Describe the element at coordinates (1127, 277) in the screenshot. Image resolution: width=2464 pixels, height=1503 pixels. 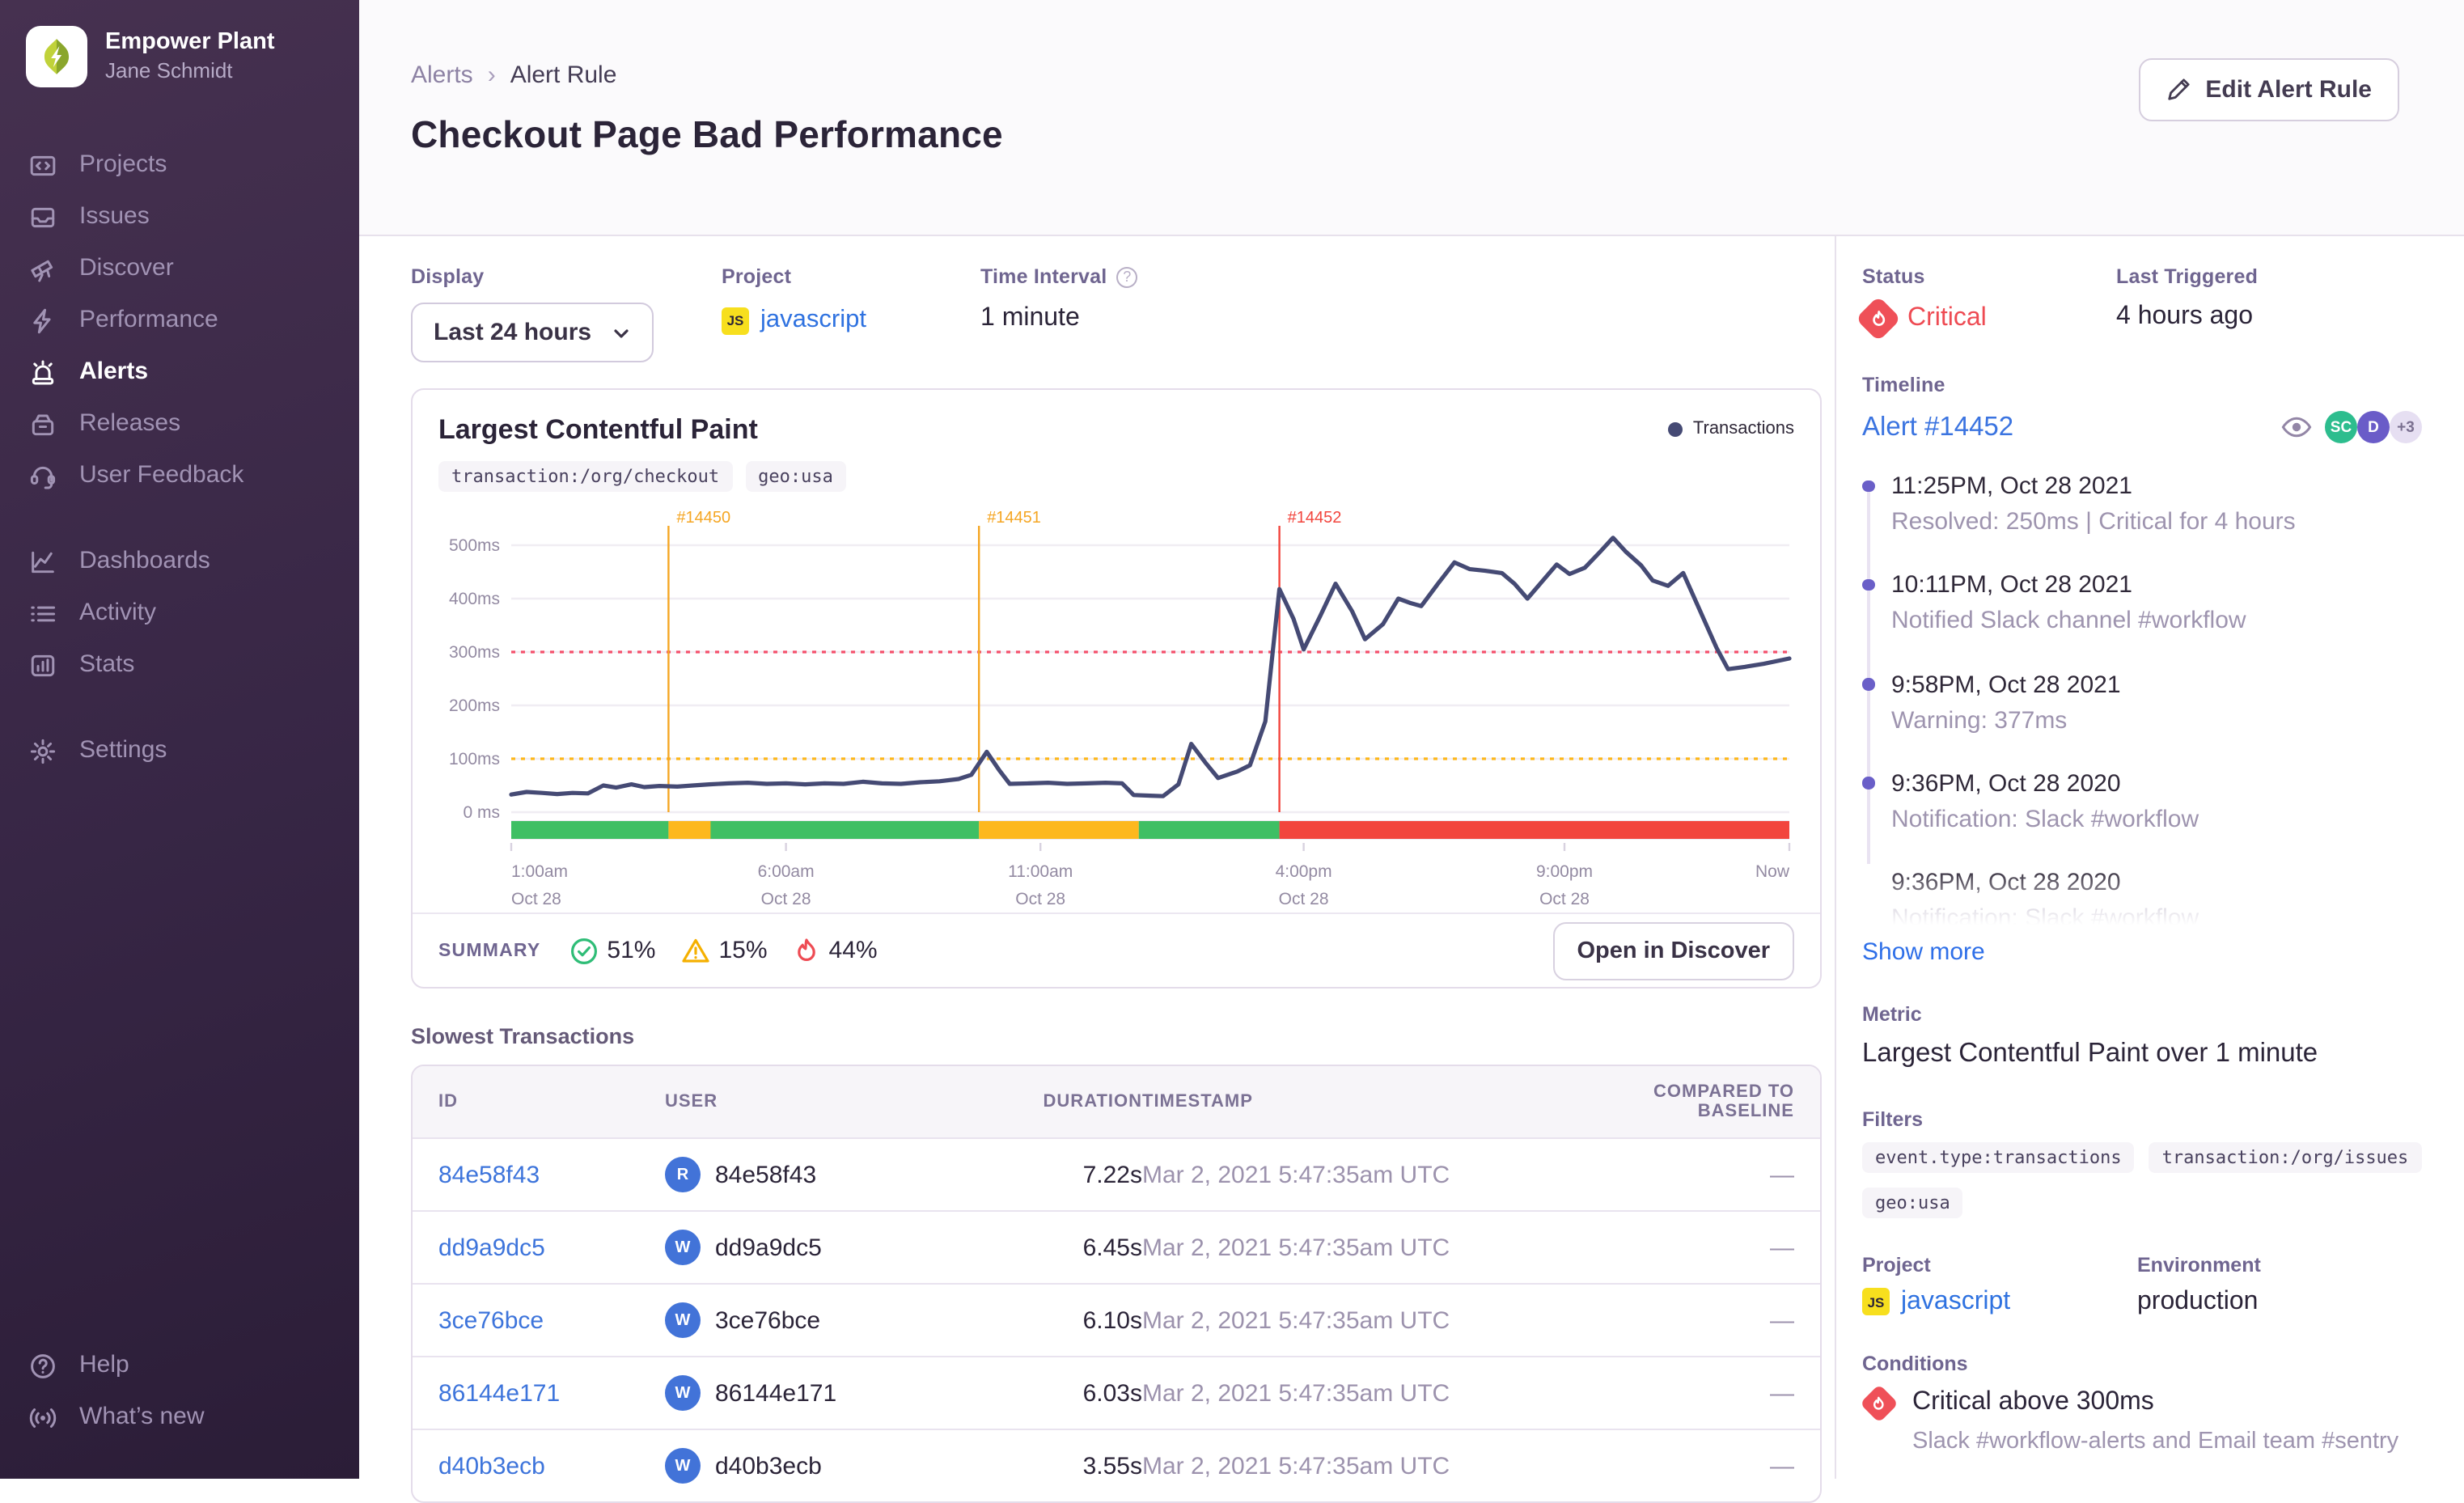
I see `help-circle-icon: ?` at that location.